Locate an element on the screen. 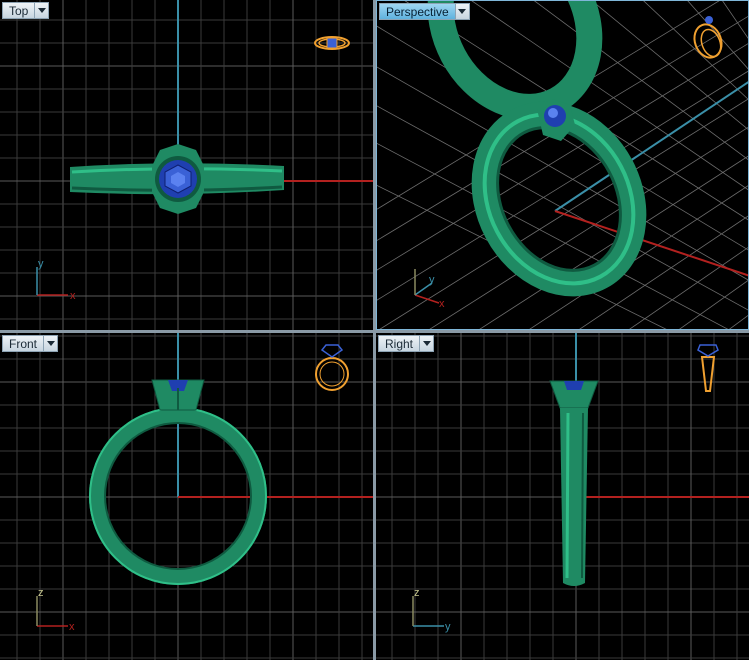 The height and width of the screenshot is (660, 749). axis-label-1: y is located at coordinates (448, 627).